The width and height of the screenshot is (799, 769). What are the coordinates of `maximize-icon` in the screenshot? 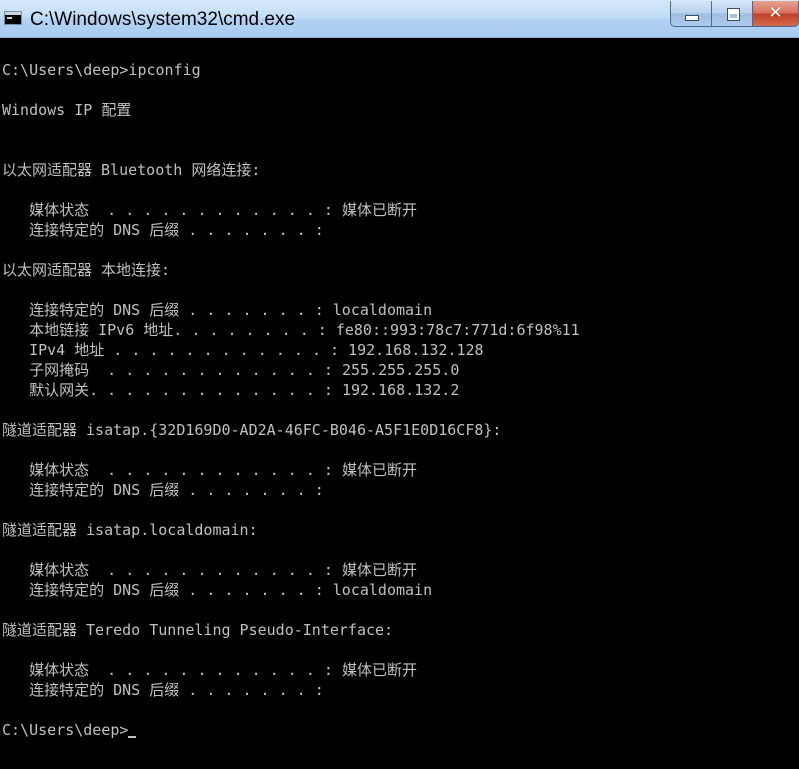 It's located at (733, 14).